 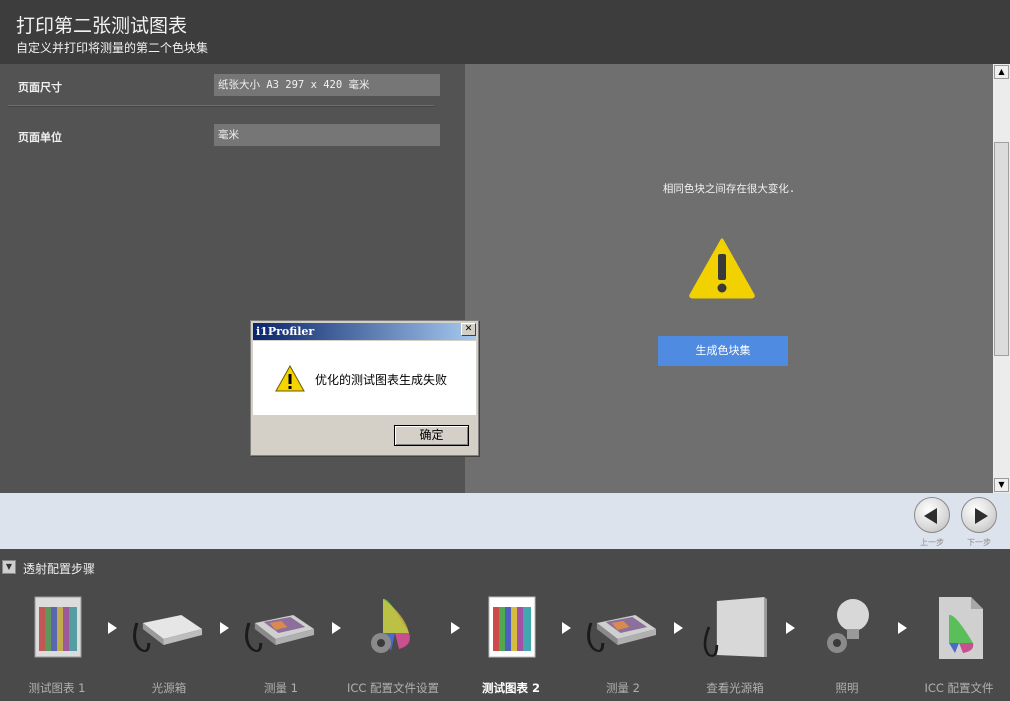 I want to click on step-measure-1: 测量 1, so click(x=281, y=643).